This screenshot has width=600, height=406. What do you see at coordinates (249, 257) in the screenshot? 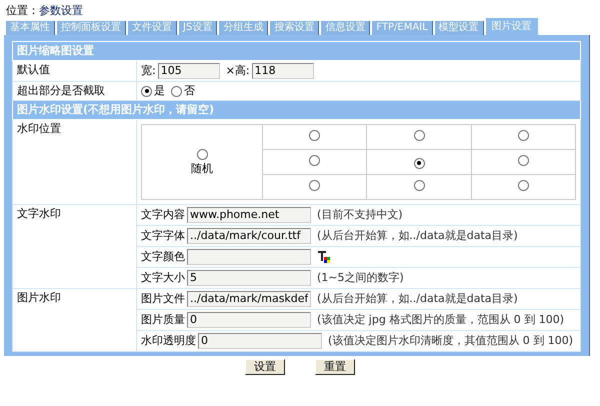
I see `input-field` at bounding box center [249, 257].